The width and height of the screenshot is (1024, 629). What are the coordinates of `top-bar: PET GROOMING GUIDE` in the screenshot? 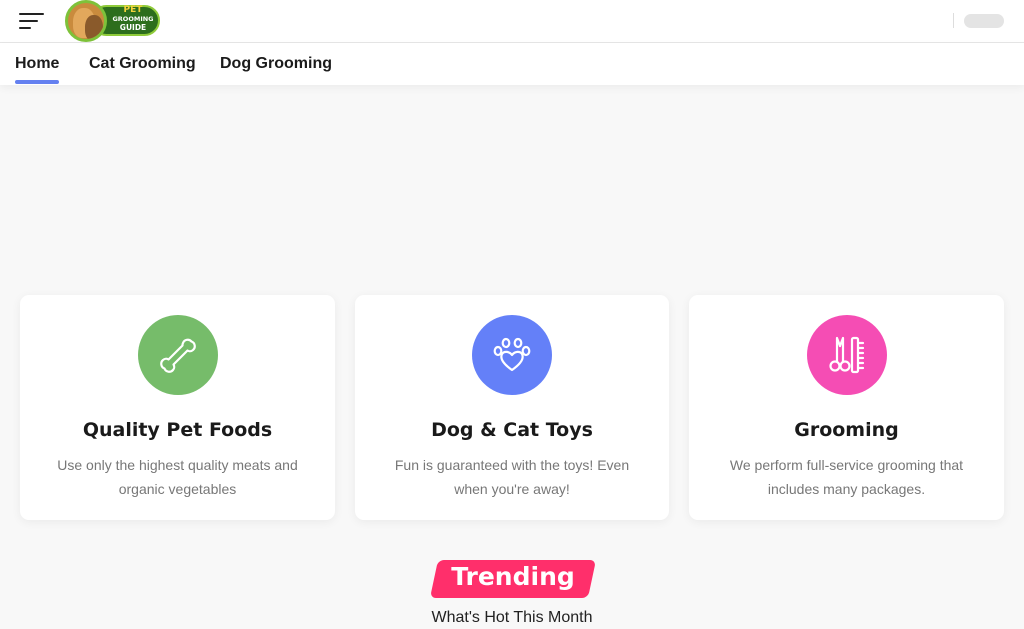 It's located at (512, 21).